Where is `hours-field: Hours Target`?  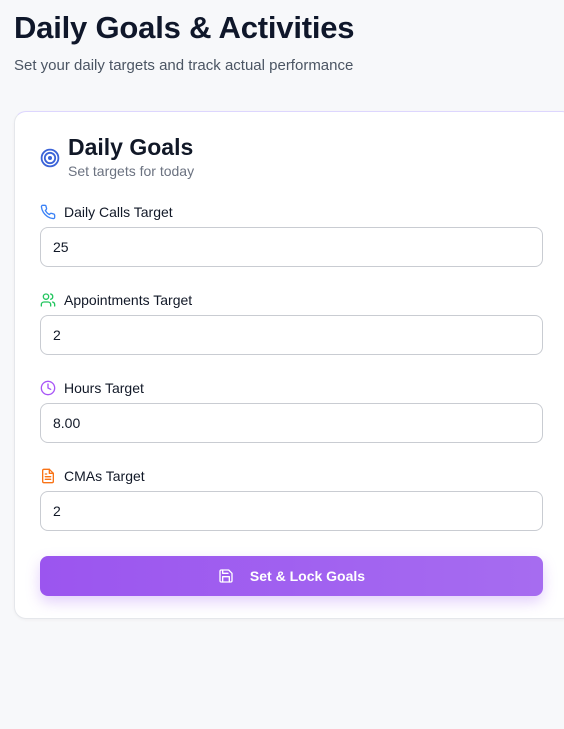 hours-field: Hours Target is located at coordinates (291, 411).